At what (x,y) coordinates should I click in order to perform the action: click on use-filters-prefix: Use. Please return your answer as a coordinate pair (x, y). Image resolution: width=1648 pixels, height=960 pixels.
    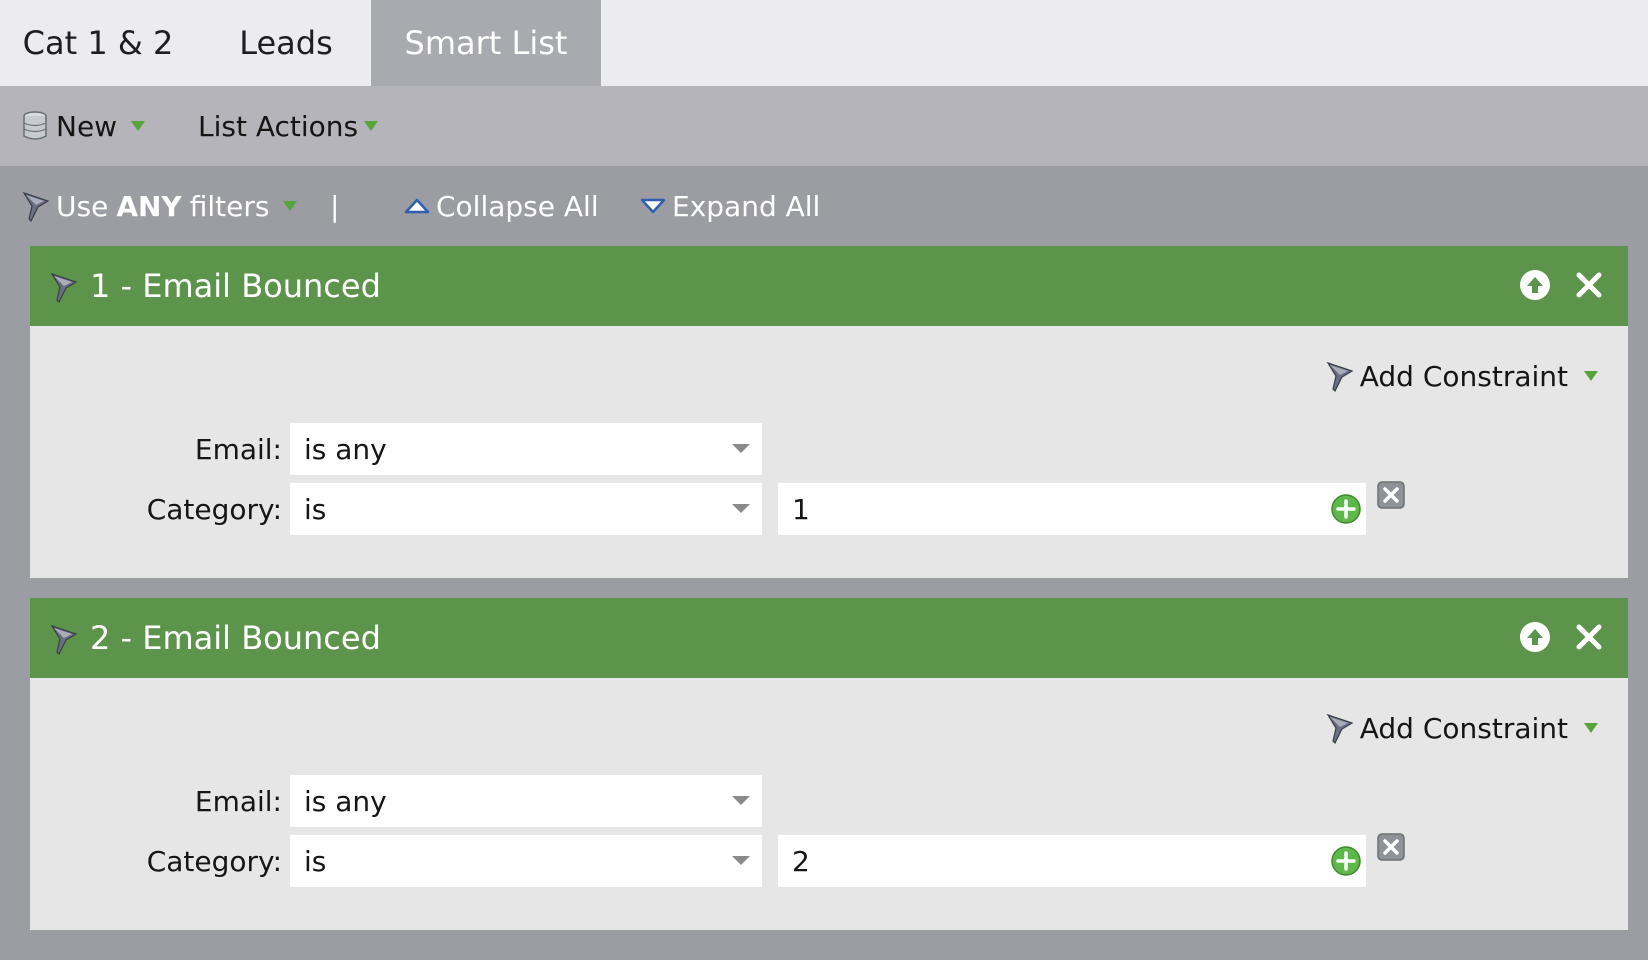
    Looking at the image, I should click on (82, 206).